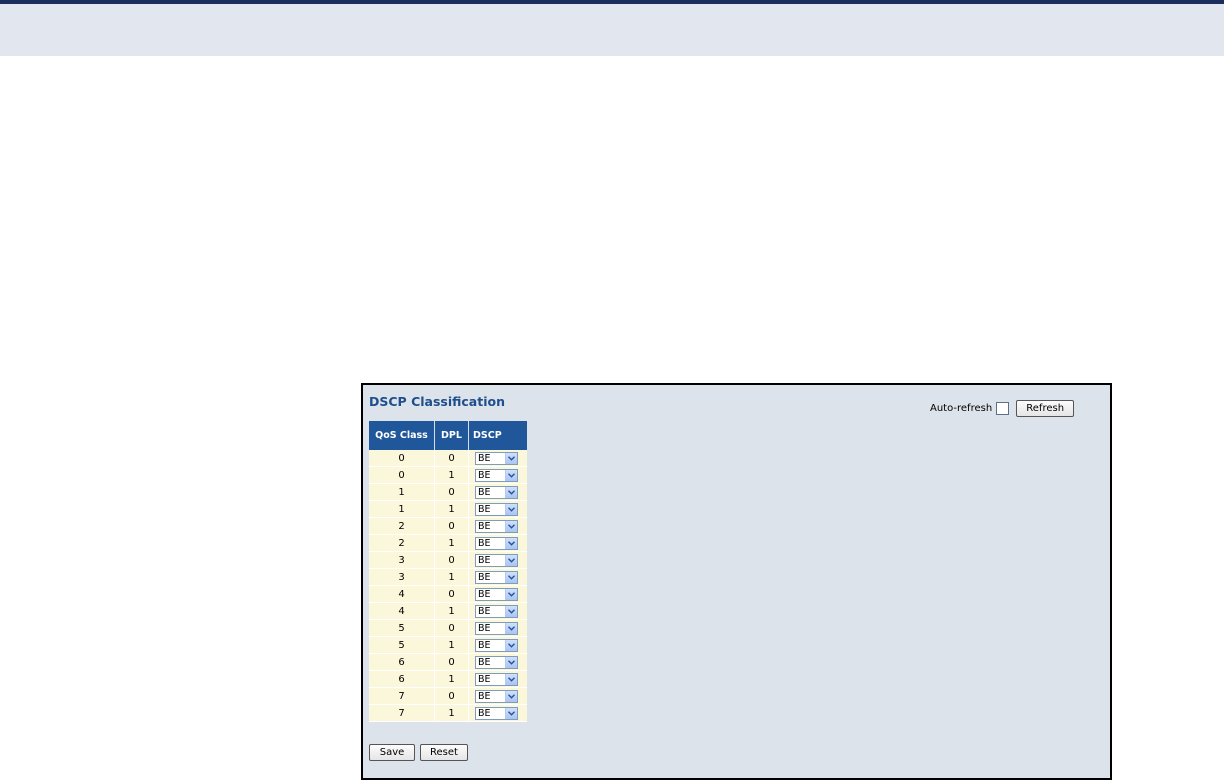 This screenshot has height=782, width=1224. What do you see at coordinates (444, 752) in the screenshot?
I see `reset-button: Reset` at bounding box center [444, 752].